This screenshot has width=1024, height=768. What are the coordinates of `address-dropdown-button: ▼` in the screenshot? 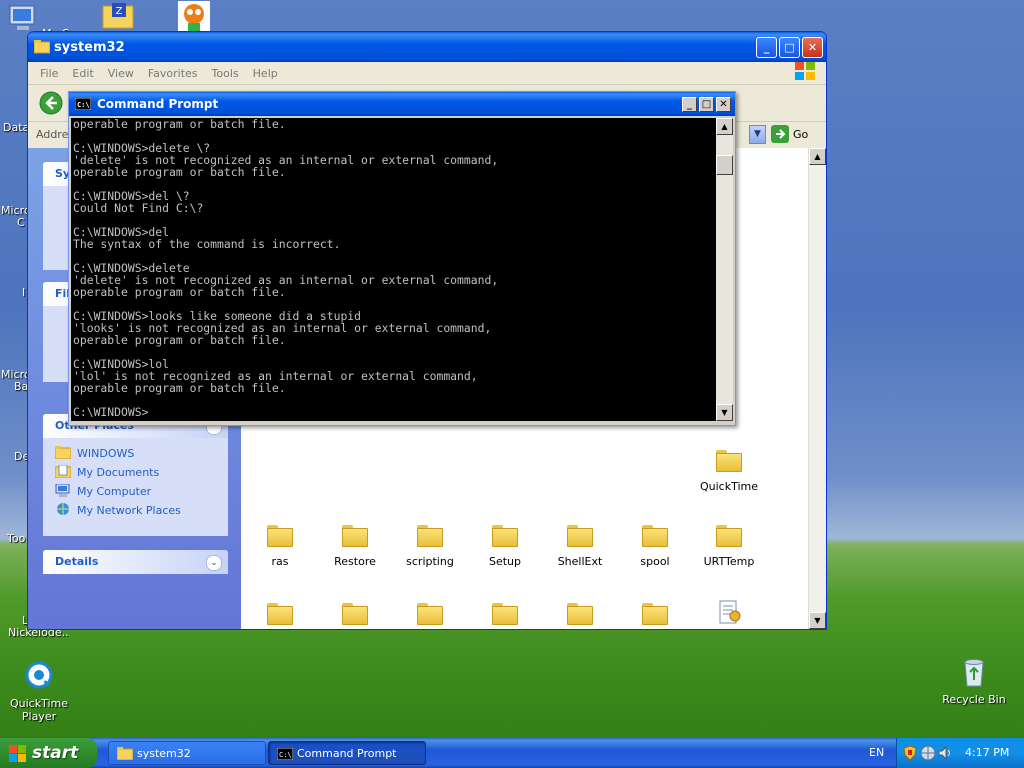 It's located at (757, 134).